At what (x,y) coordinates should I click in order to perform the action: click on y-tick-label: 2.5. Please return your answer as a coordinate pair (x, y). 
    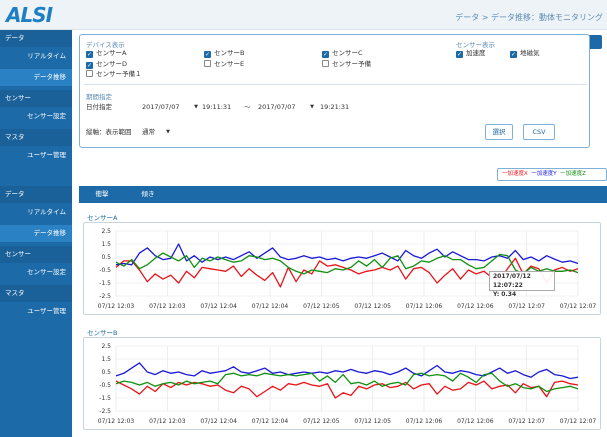
    Looking at the image, I should click on (106, 346).